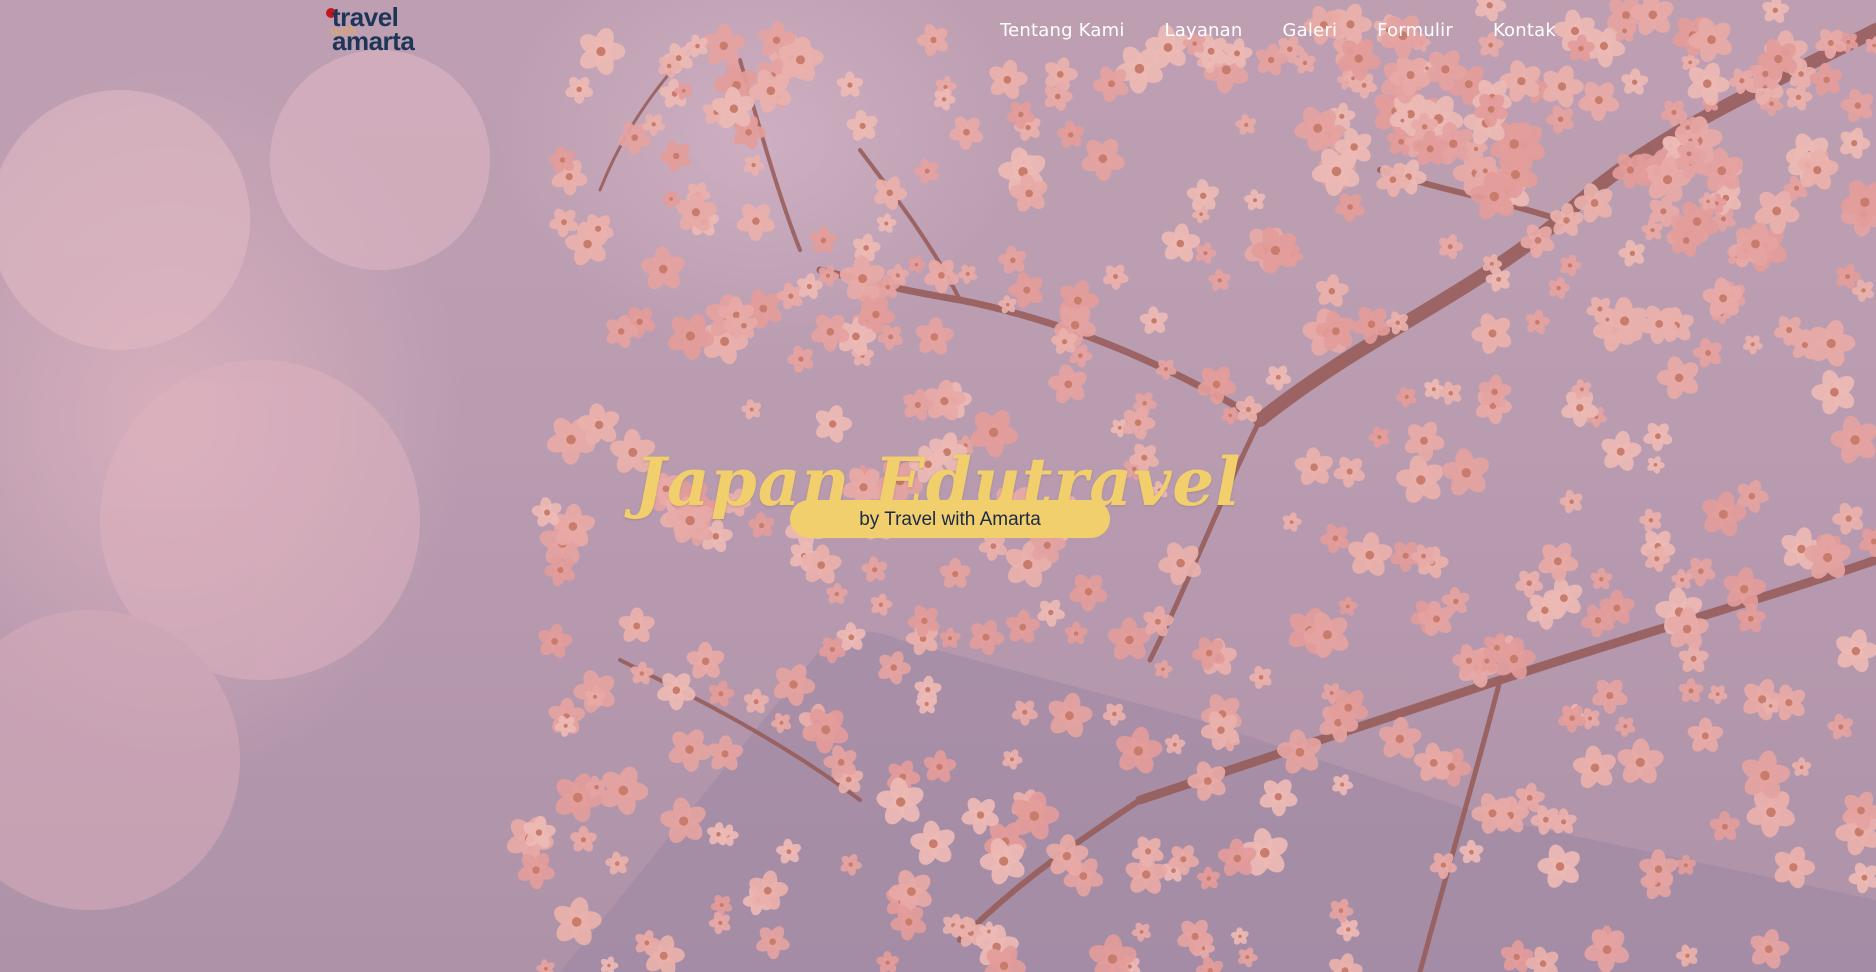  What do you see at coordinates (1062, 30) in the screenshot?
I see `nav-tentang-kami: Tentang Kami` at bounding box center [1062, 30].